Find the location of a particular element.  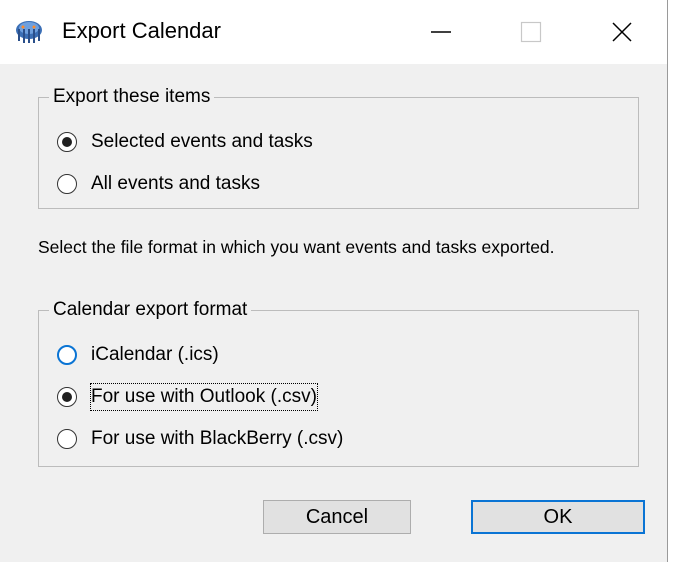

radio-label: Selected events and tasks is located at coordinates (202, 141).